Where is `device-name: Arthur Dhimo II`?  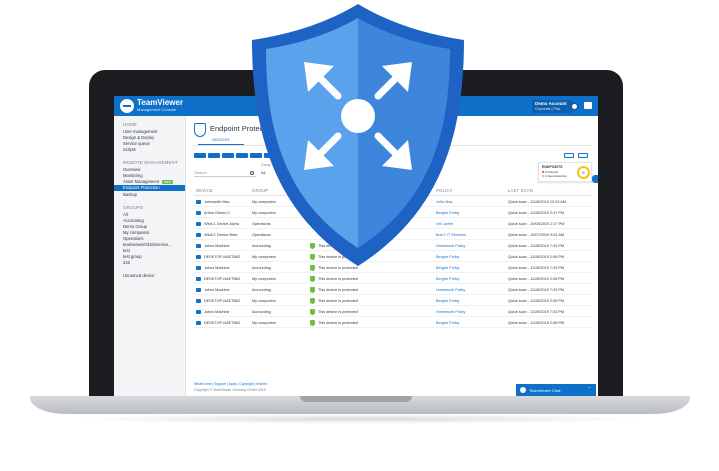
device-name: Arthur Dhimo II is located at coordinates (217, 213).